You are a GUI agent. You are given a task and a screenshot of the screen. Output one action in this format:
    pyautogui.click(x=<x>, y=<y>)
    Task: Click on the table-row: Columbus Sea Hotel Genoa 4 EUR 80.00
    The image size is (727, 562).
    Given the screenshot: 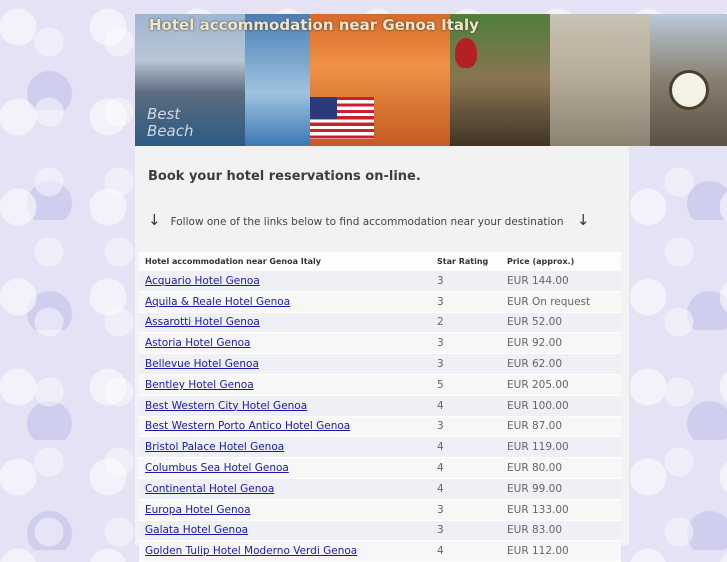 What is the action you would take?
    pyautogui.click(x=380, y=468)
    